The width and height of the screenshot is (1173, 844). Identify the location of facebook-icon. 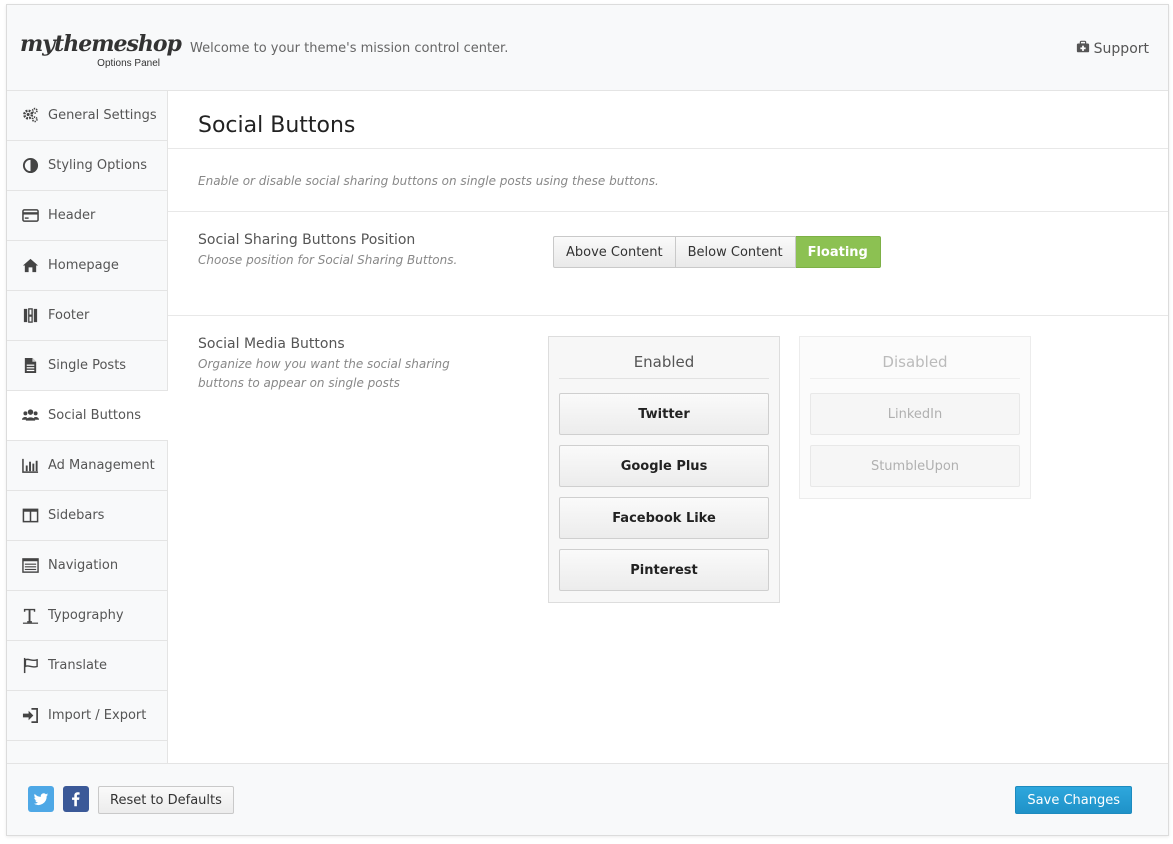
(76, 799).